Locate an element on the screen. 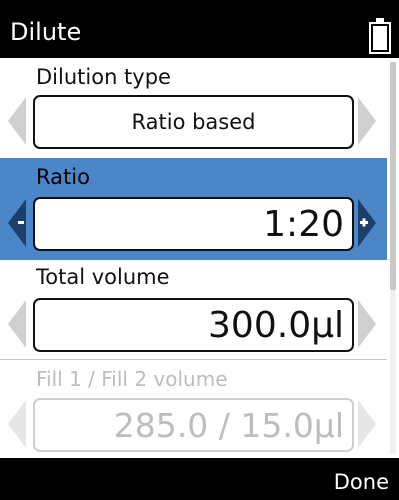  ratio-label: Ratio is located at coordinates (63, 177).